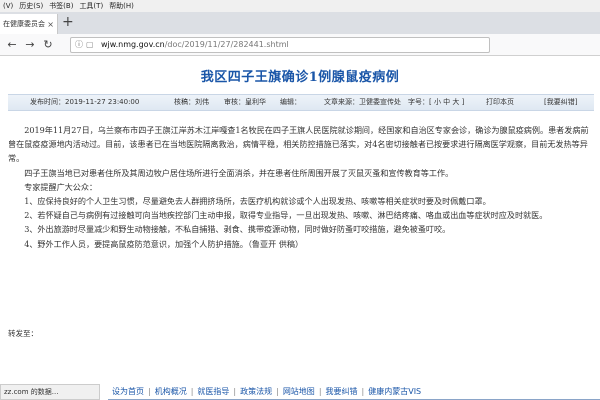  What do you see at coordinates (213, 391) in the screenshot?
I see `footer-link-medical-guide: 就医指导` at bounding box center [213, 391].